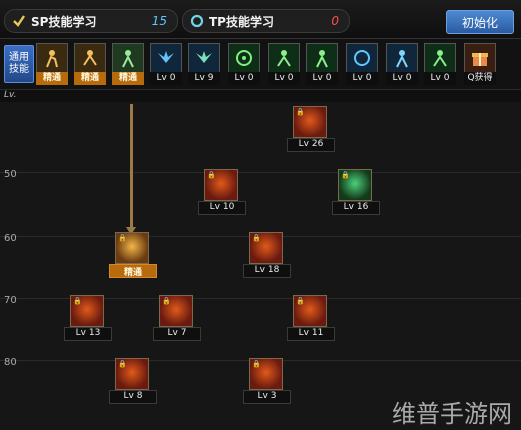  Describe the element at coordinates (260, 96) in the screenshot. I see `level-header: Lv.` at that location.